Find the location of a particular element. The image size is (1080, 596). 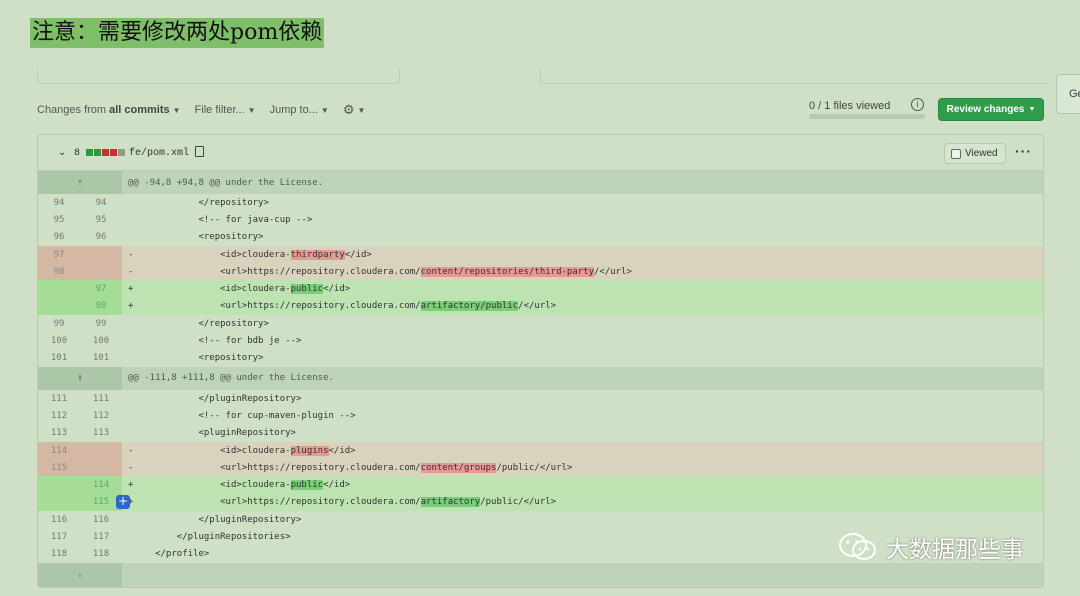

new-line-number: 116 is located at coordinates (101, 519).